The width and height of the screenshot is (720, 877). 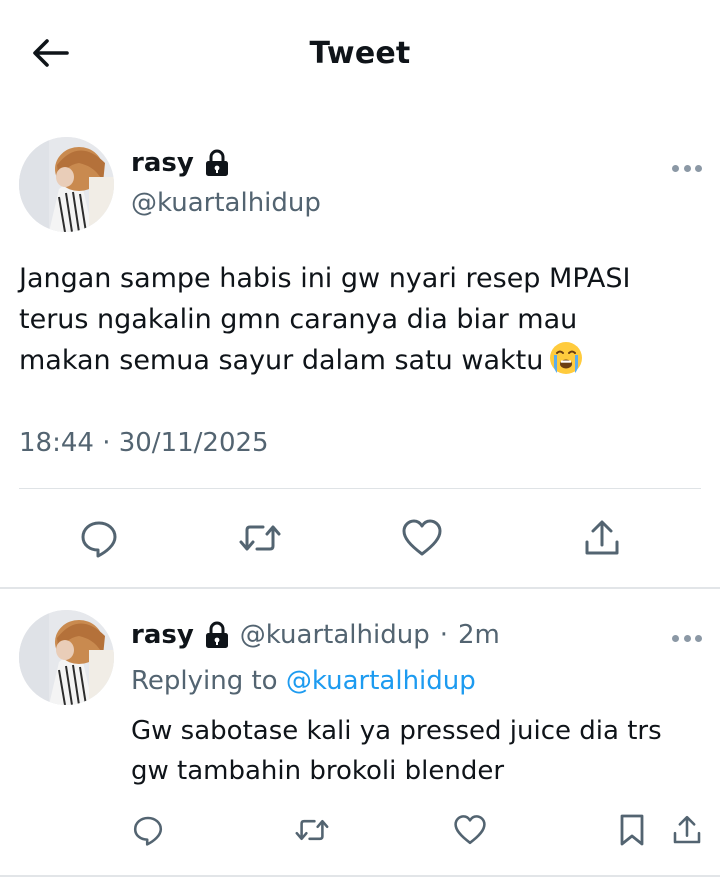 What do you see at coordinates (566, 358) in the screenshot?
I see `loudly-crying-face-icon` at bounding box center [566, 358].